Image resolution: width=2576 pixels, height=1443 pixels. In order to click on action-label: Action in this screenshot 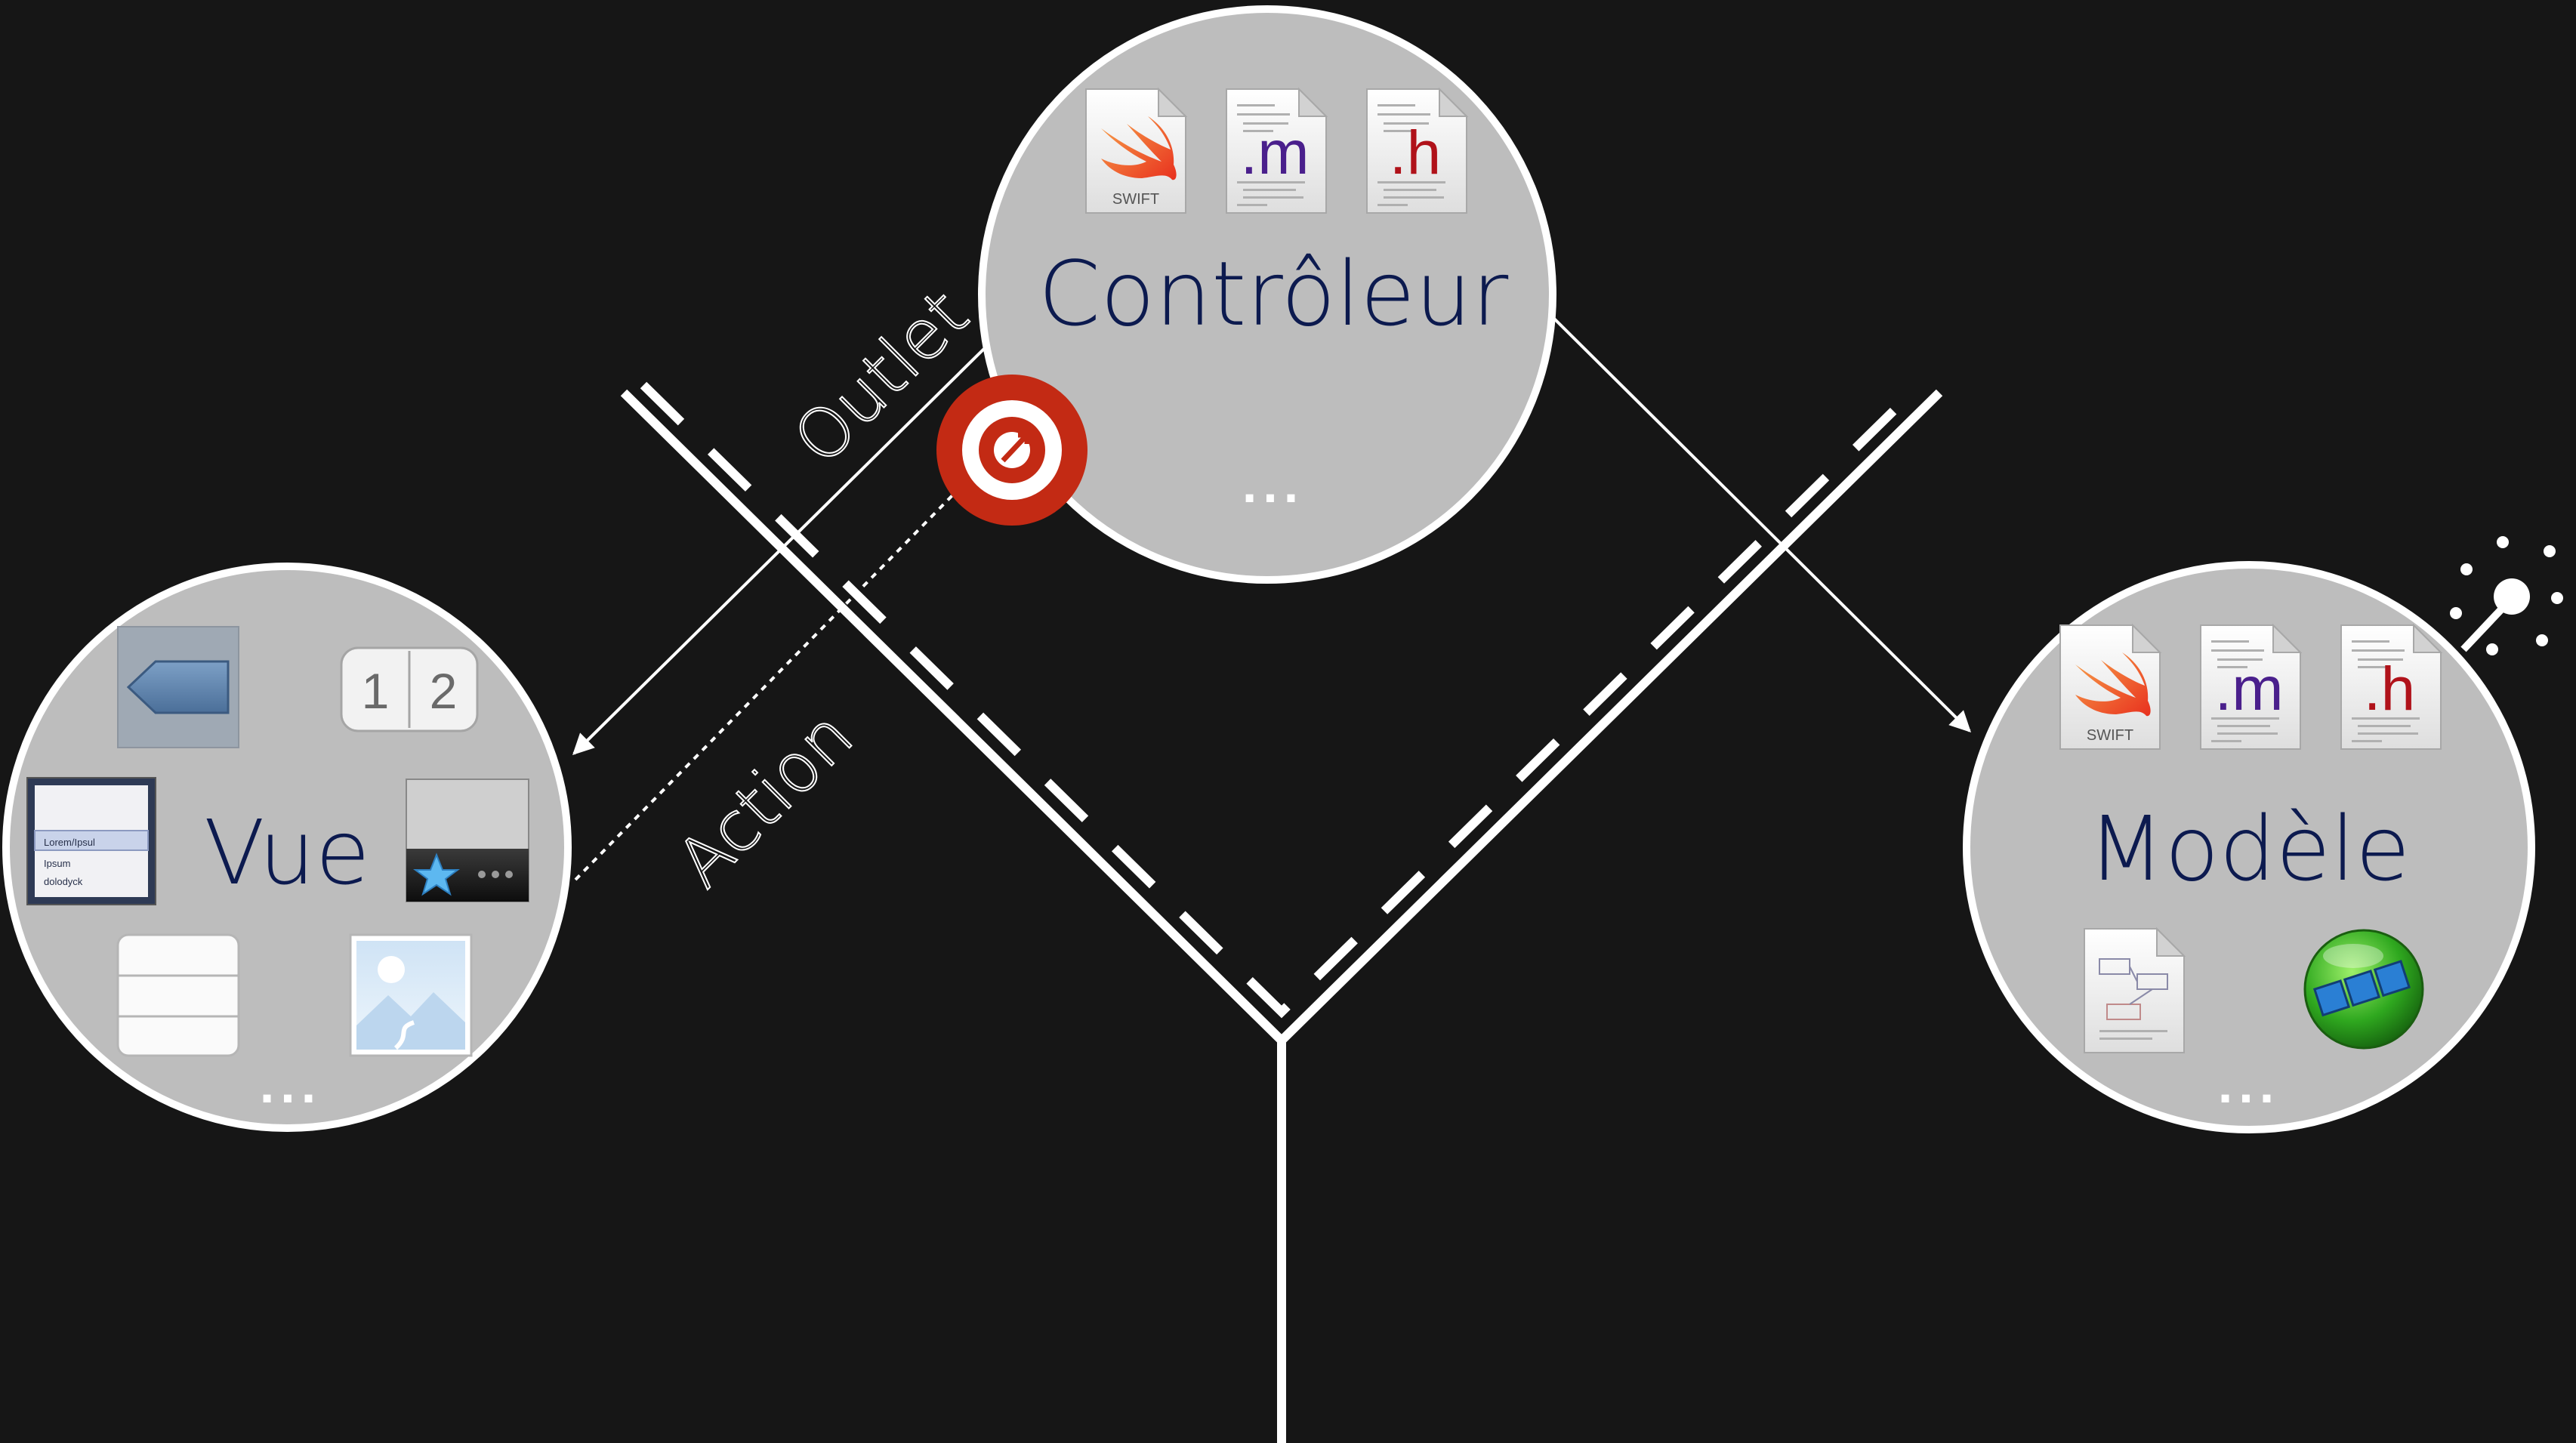, I will do `click(765, 799)`.